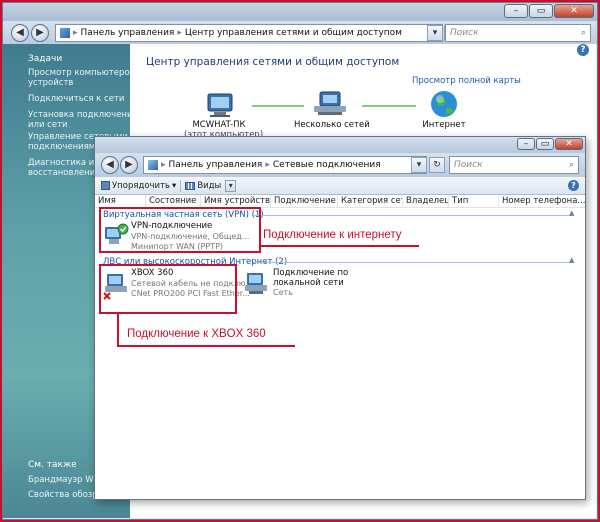  What do you see at coordinates (115, 287) in the screenshot?
I see `lan-disconnected-icon` at bounding box center [115, 287].